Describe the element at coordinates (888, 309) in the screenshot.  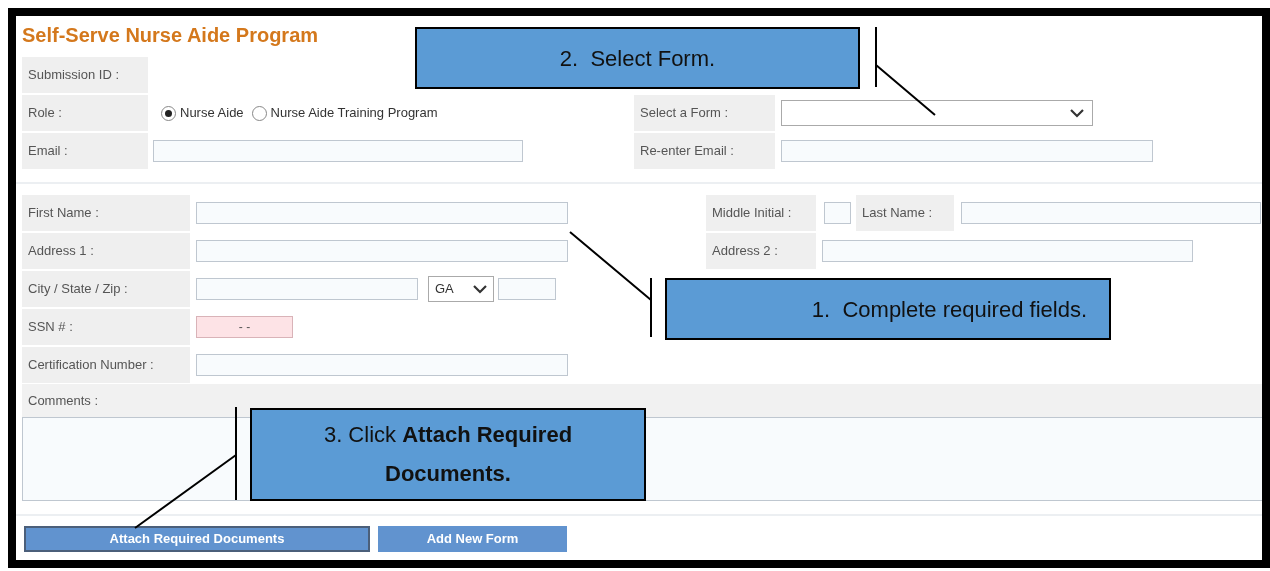
I see `callout-tooltip: 1. Complete required fields.` at that location.